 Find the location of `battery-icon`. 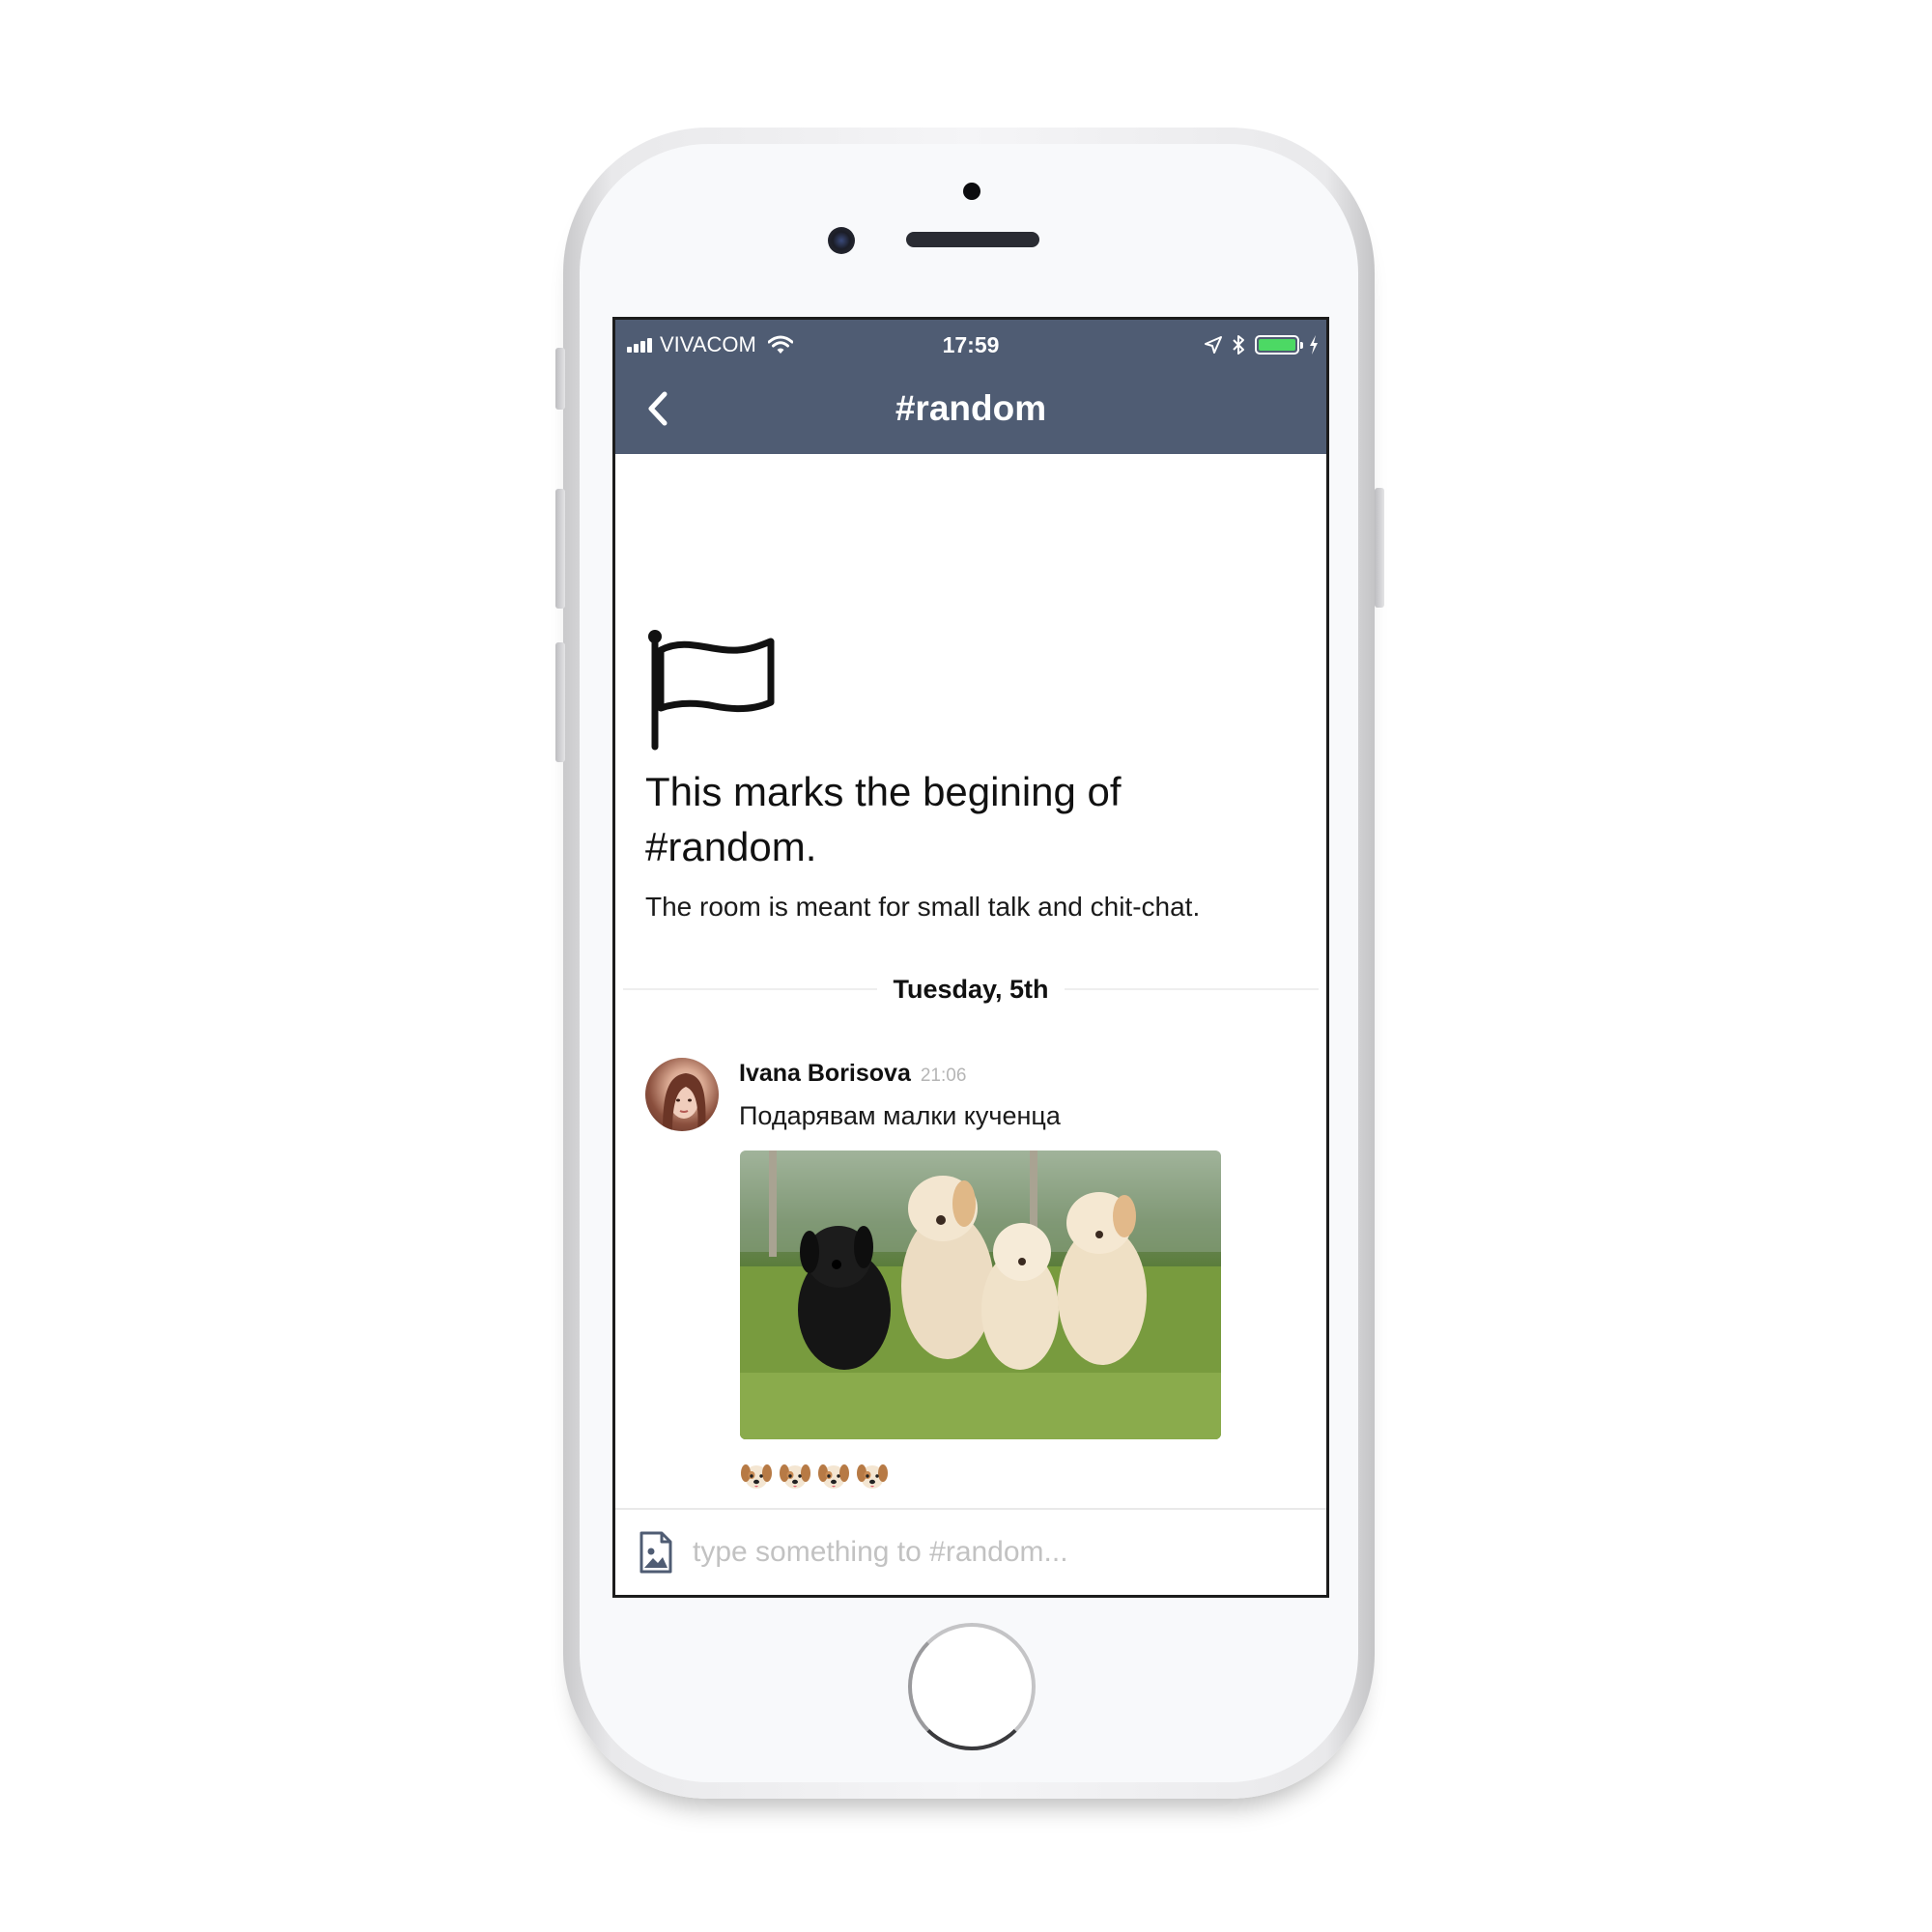

battery-icon is located at coordinates (1279, 345).